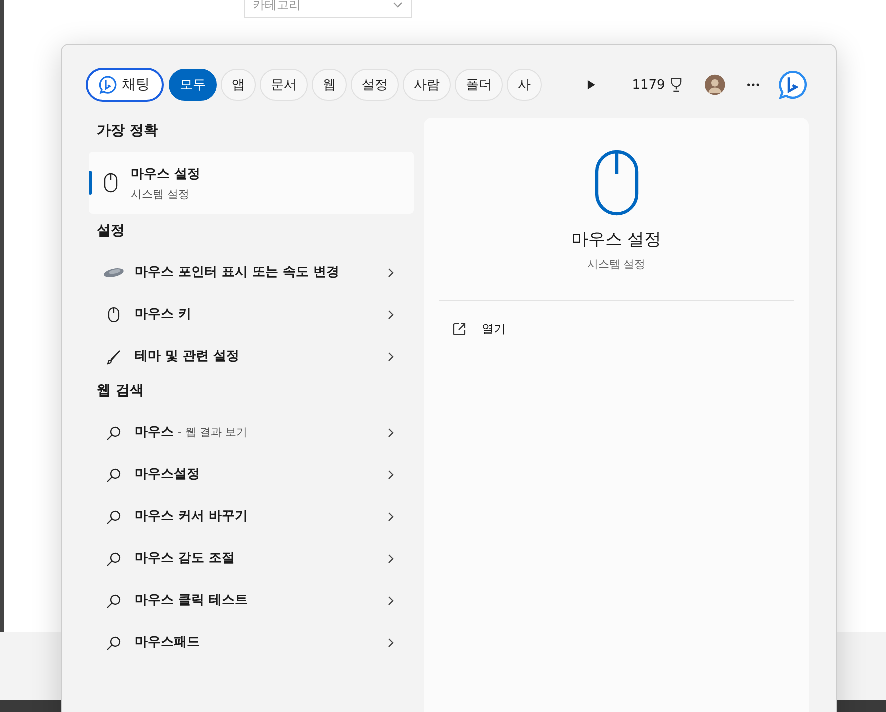 This screenshot has width=886, height=712. I want to click on points-count: 1179, so click(649, 85).